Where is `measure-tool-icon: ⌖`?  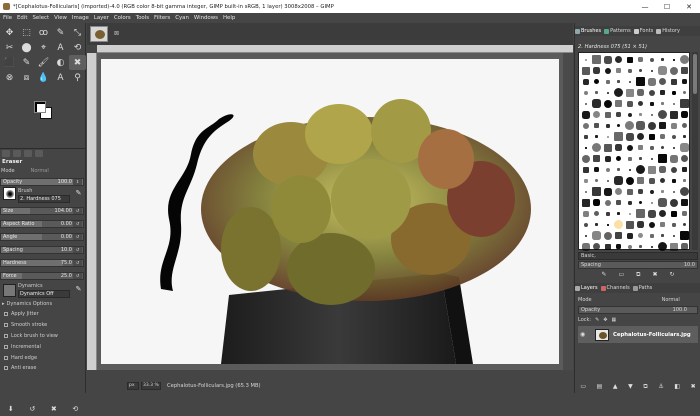 measure-tool-icon: ⌖ is located at coordinates (43, 47).